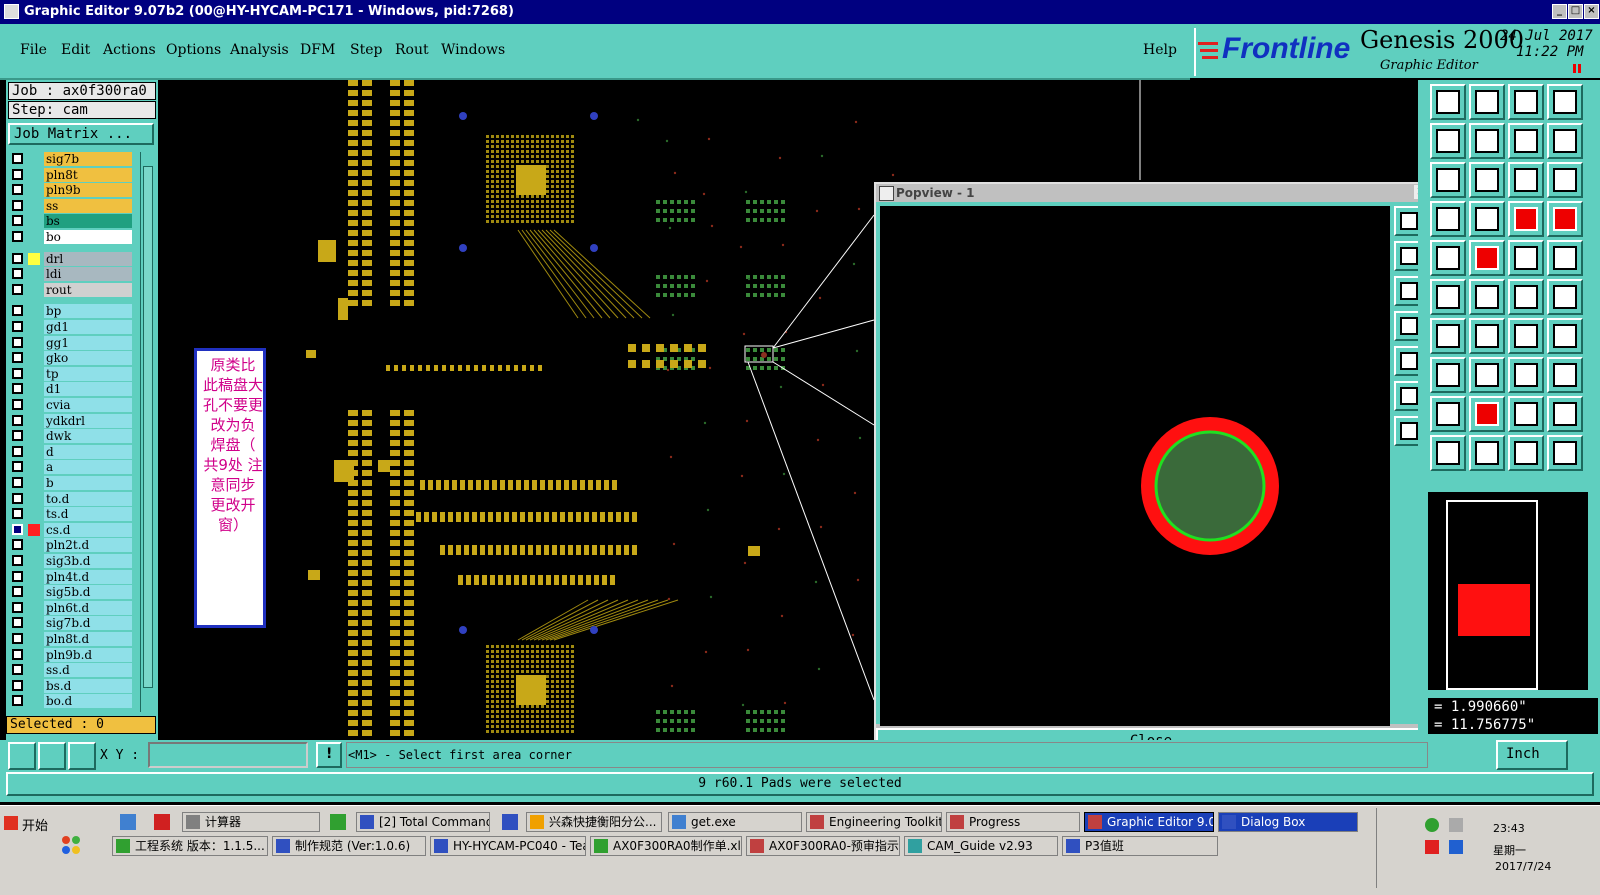  I want to click on taskbar-item: Progress, so click(1013, 822).